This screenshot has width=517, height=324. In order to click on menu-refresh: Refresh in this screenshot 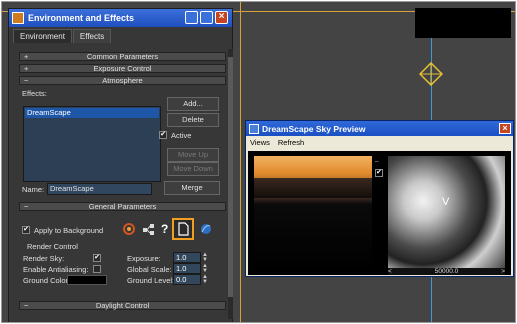, I will do `click(291, 142)`.